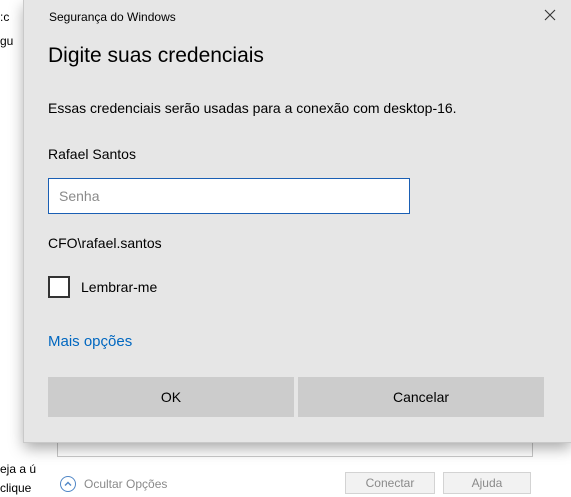 The image size is (571, 497). I want to click on bg-text-fragment: :c, so click(5, 17).